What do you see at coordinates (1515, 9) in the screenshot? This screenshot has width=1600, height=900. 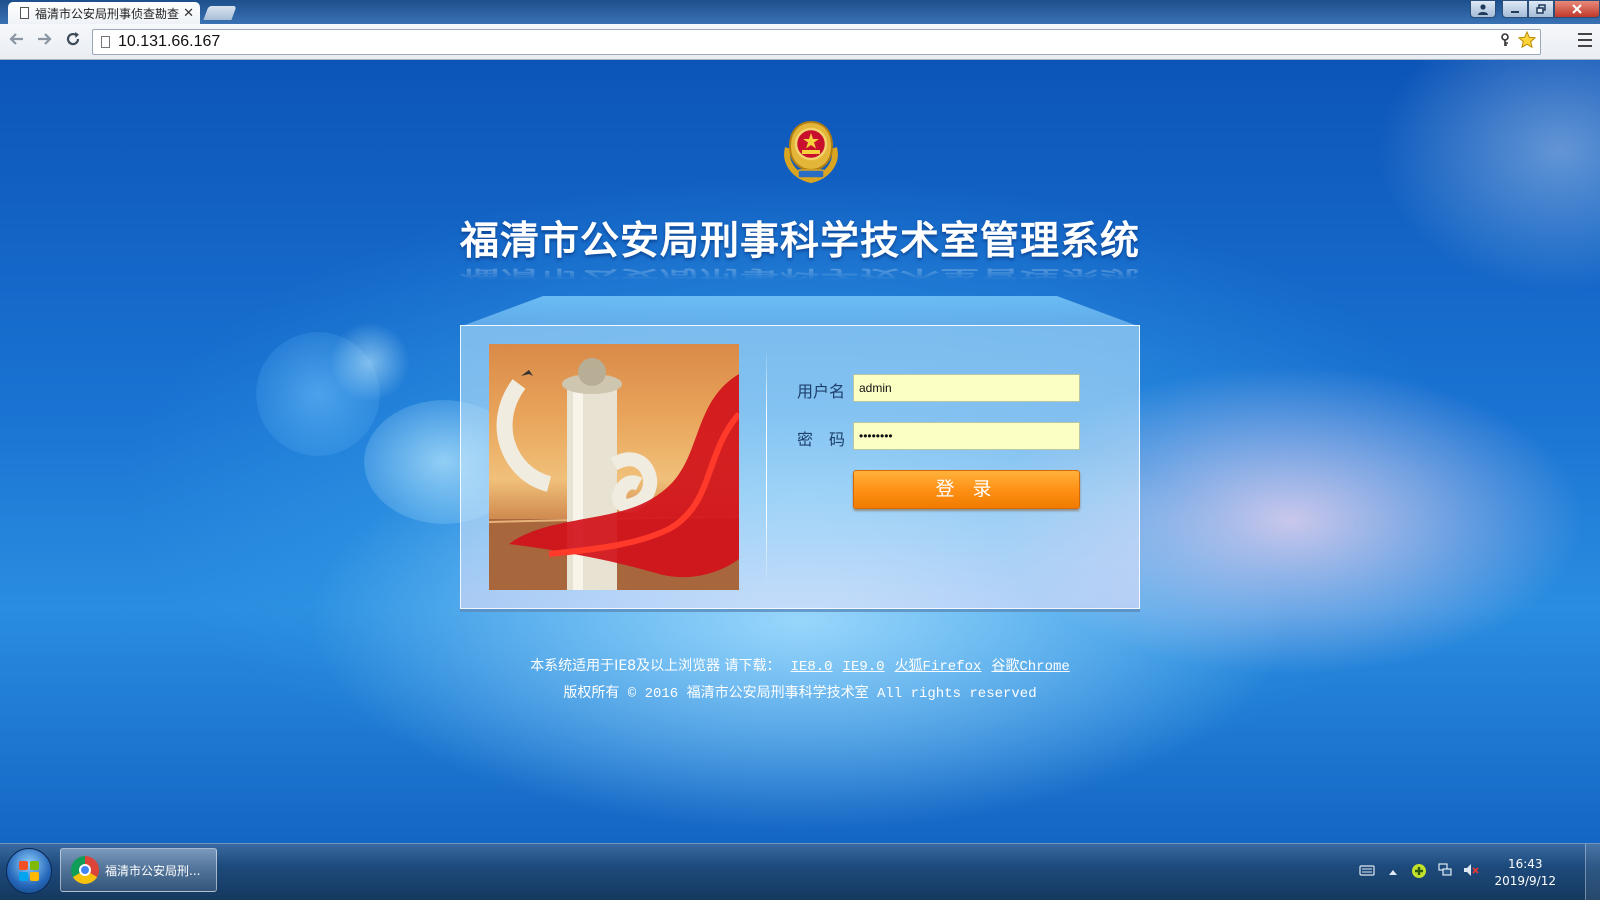 I see `minimize-button` at bounding box center [1515, 9].